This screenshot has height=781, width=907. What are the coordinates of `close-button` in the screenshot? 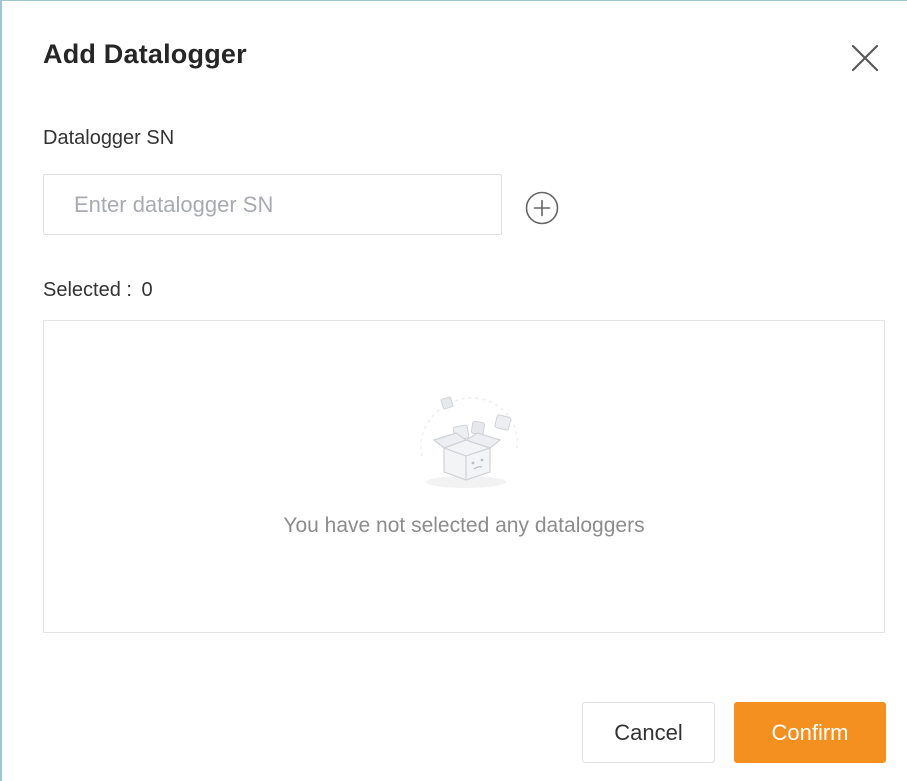 It's located at (865, 58).